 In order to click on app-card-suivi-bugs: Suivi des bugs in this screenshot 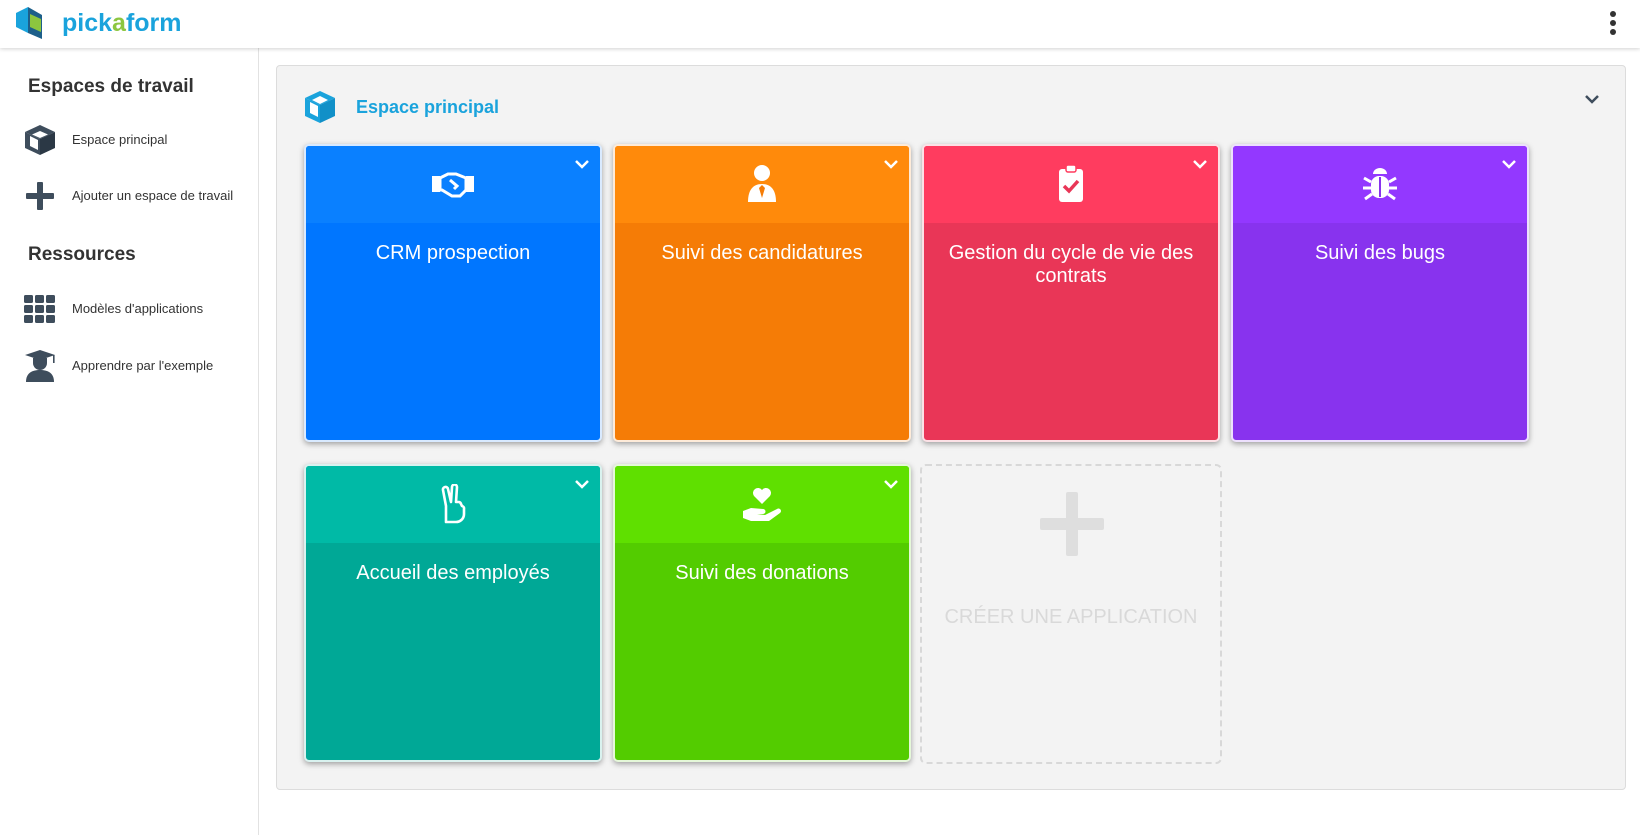, I will do `click(1380, 293)`.